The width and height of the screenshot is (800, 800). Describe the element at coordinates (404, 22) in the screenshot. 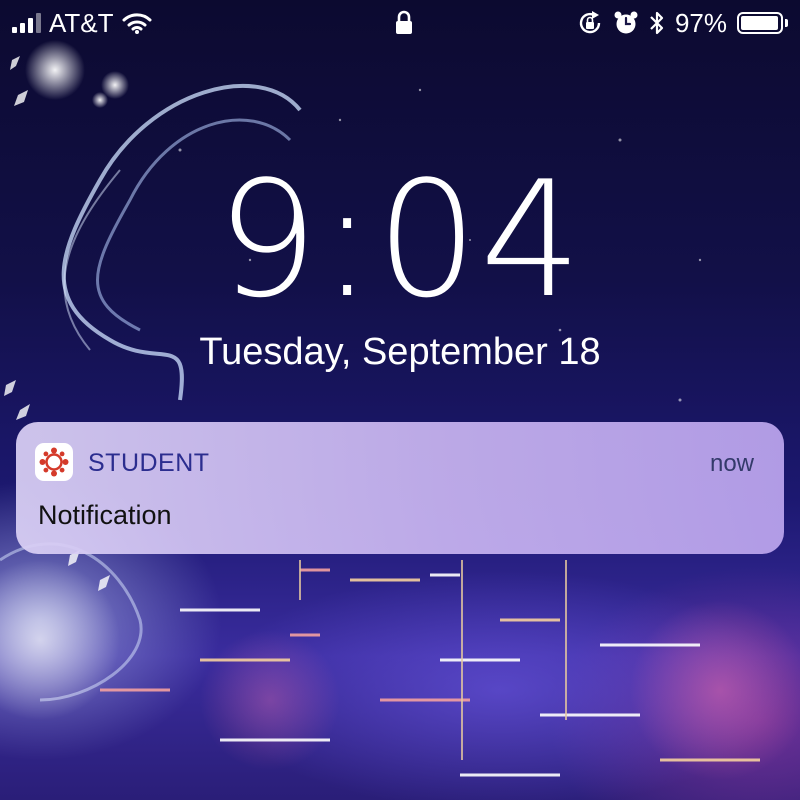

I see `lock-icon` at that location.